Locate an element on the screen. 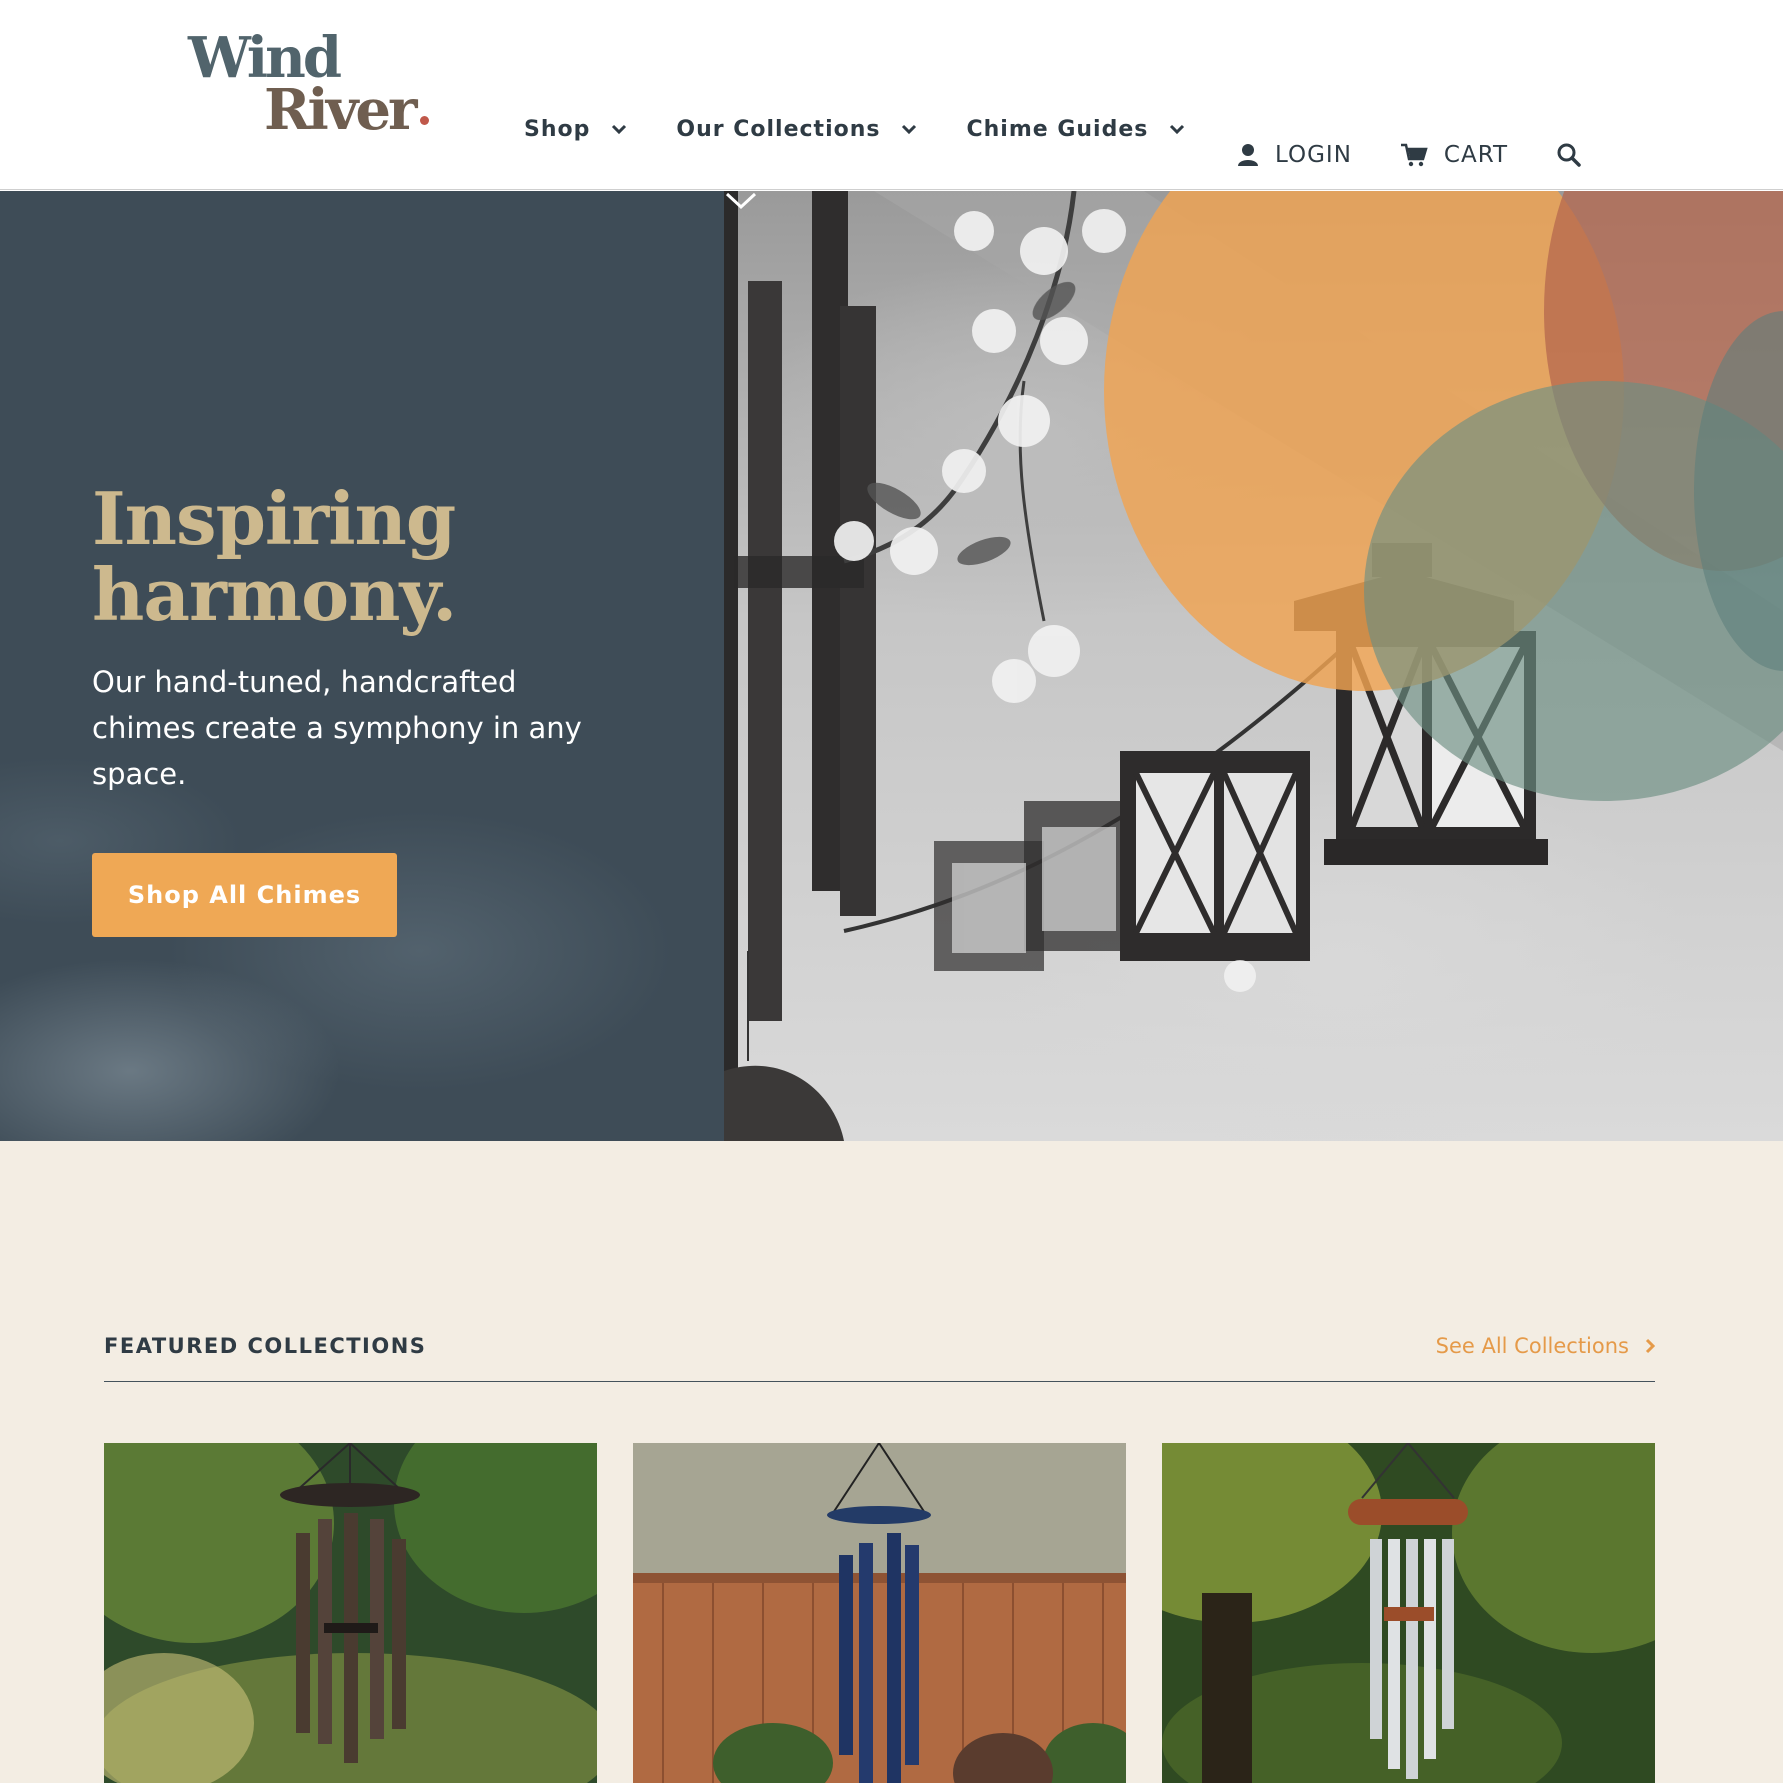 This screenshot has width=1783, height=1783. chevron-right-icon is located at coordinates (1650, 1346).